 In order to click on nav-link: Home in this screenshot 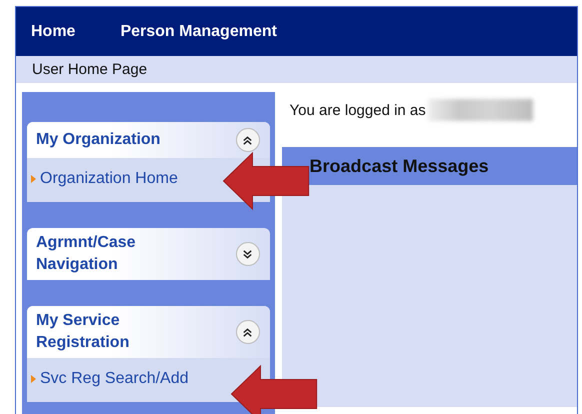, I will do `click(53, 31)`.